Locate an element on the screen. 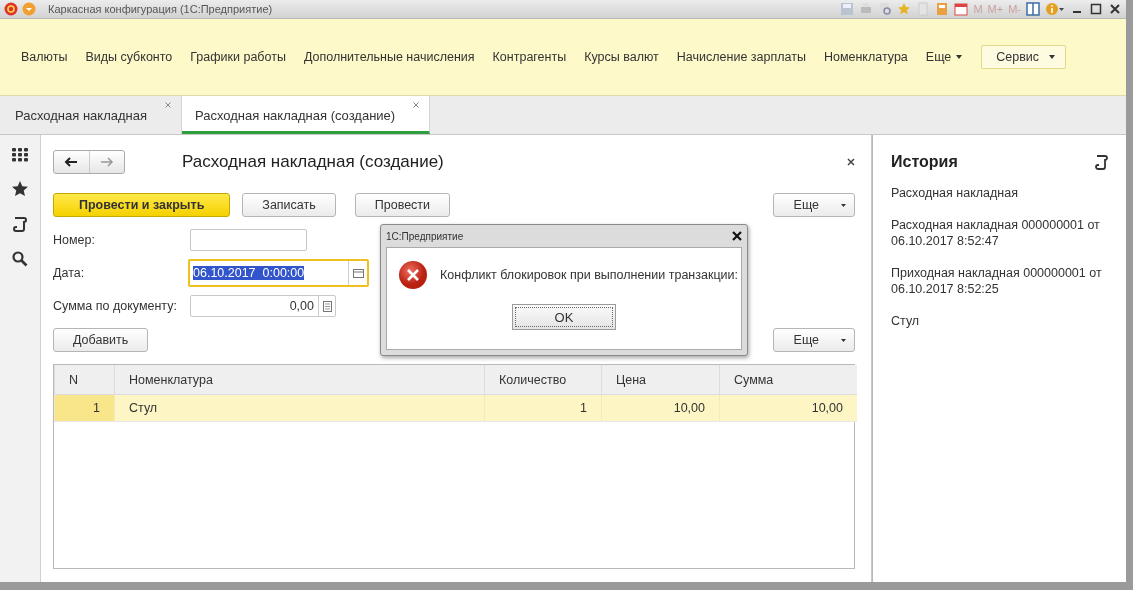  app-logo-icon is located at coordinates (11, 9).